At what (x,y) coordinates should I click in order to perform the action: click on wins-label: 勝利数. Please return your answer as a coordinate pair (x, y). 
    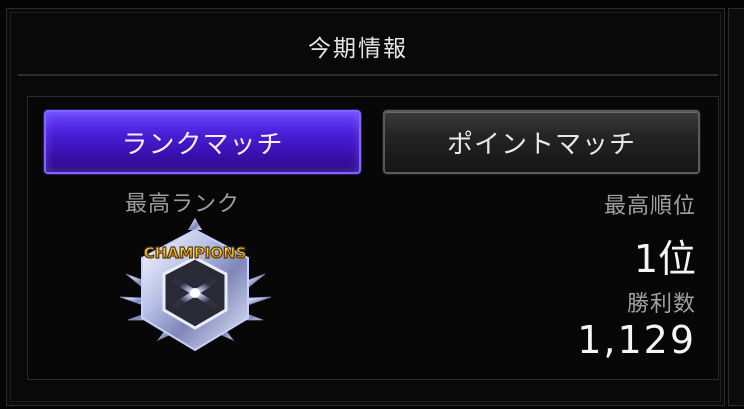
    Looking at the image, I should click on (661, 304).